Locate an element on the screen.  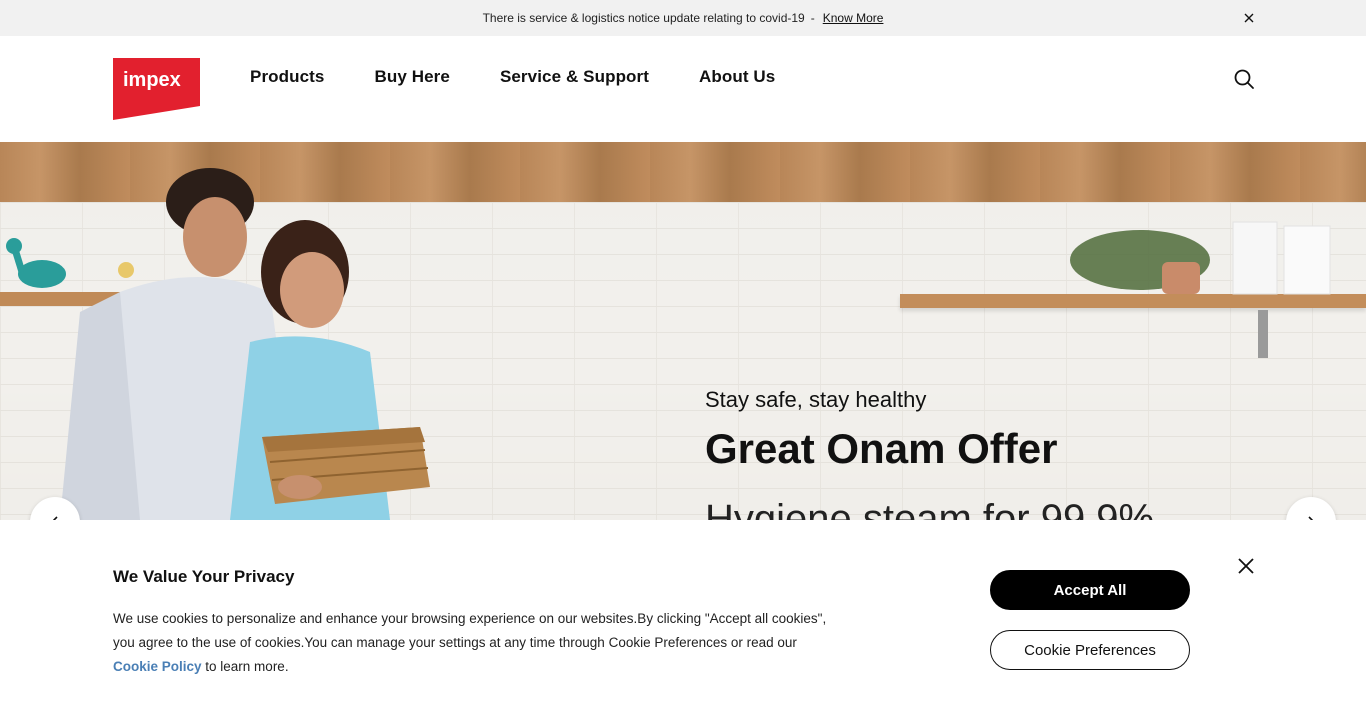
logo-text: impex is located at coordinates (152, 80).